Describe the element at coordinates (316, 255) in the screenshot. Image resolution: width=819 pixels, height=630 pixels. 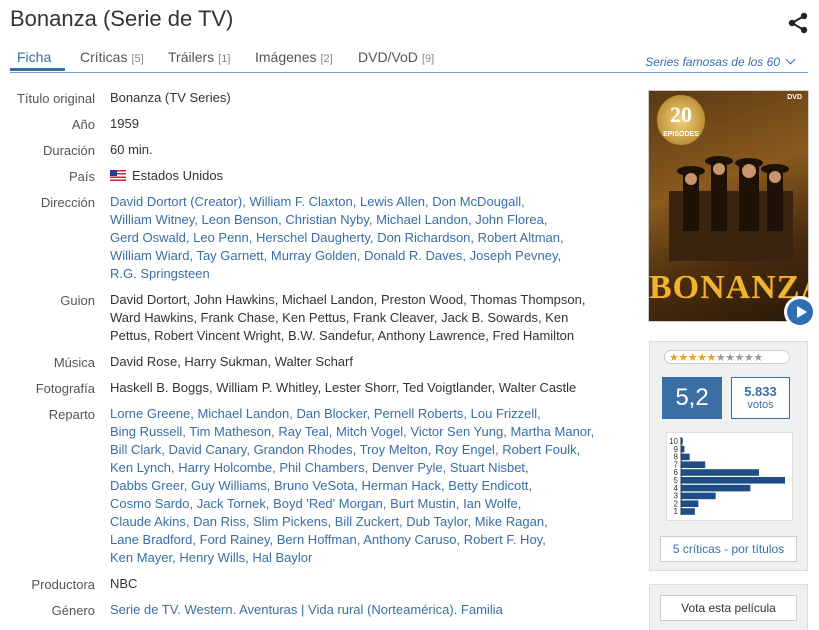
I see `director-link: Murray Golden,` at that location.